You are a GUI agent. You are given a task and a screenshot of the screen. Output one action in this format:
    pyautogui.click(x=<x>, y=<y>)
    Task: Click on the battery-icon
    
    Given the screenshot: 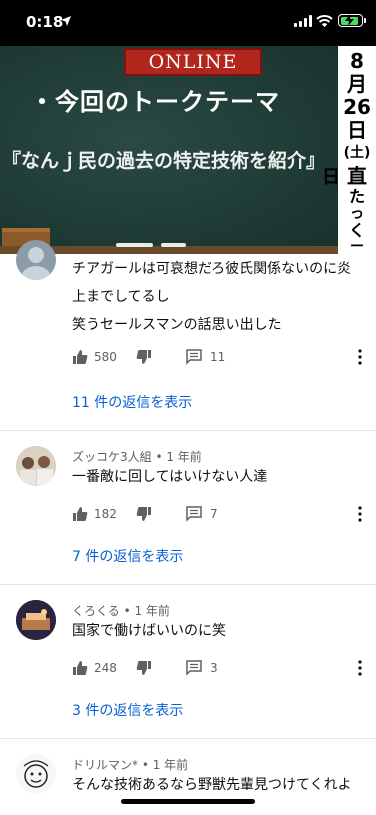 What is the action you would take?
    pyautogui.click(x=350, y=20)
    